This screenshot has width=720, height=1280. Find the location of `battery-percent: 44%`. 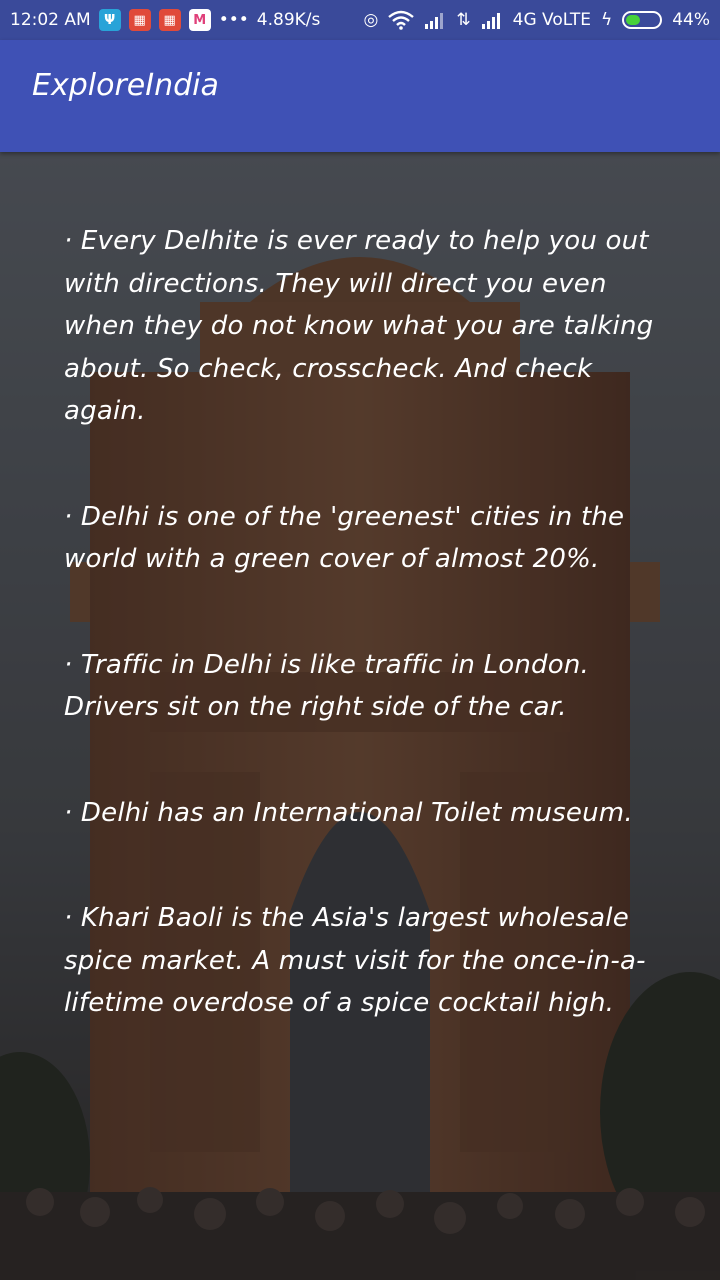

battery-percent: 44% is located at coordinates (691, 20).